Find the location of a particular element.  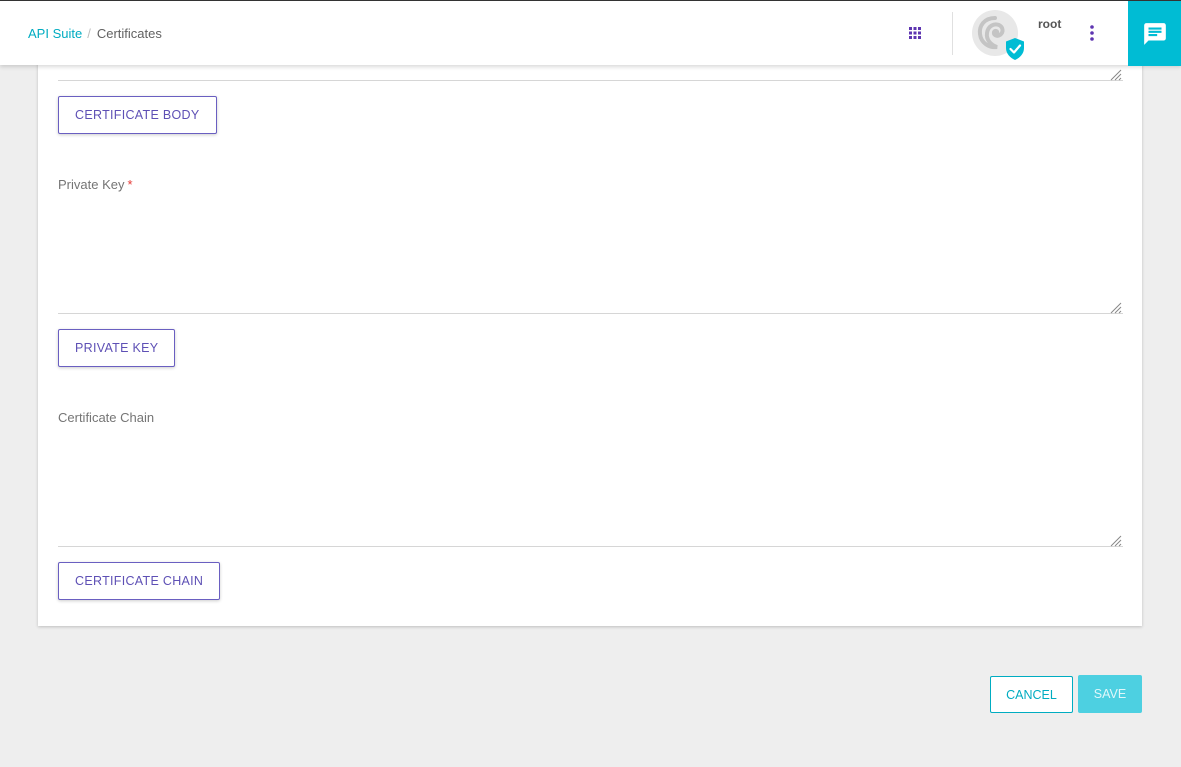

header-divider is located at coordinates (952, 33).